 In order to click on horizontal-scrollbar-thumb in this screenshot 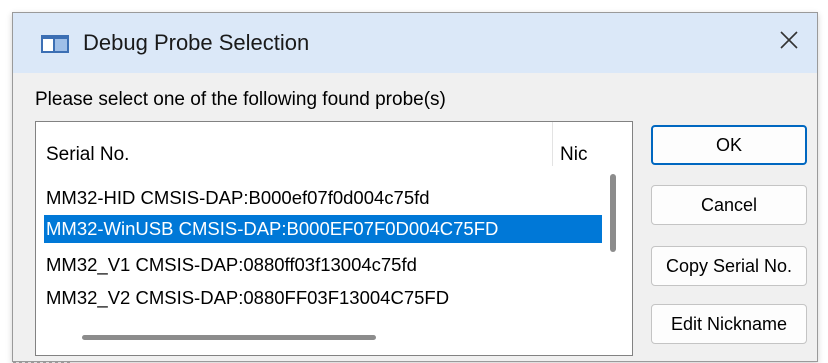, I will do `click(229, 337)`.